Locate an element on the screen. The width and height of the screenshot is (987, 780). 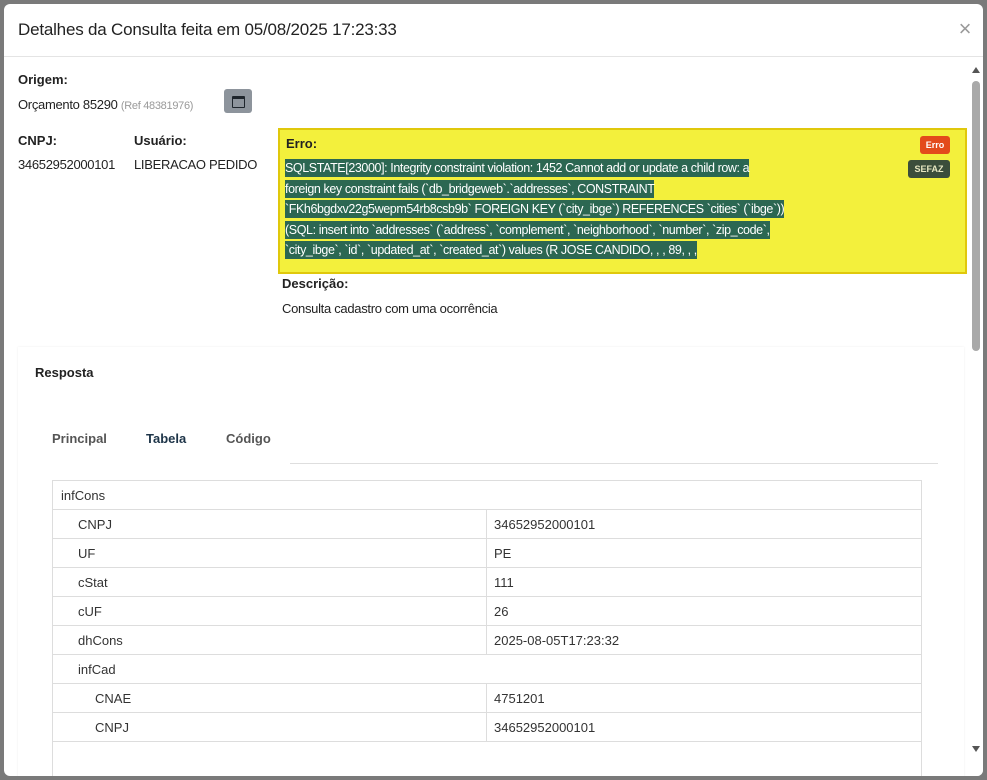
origem-ref: (Ref 48381976) is located at coordinates (157, 106).